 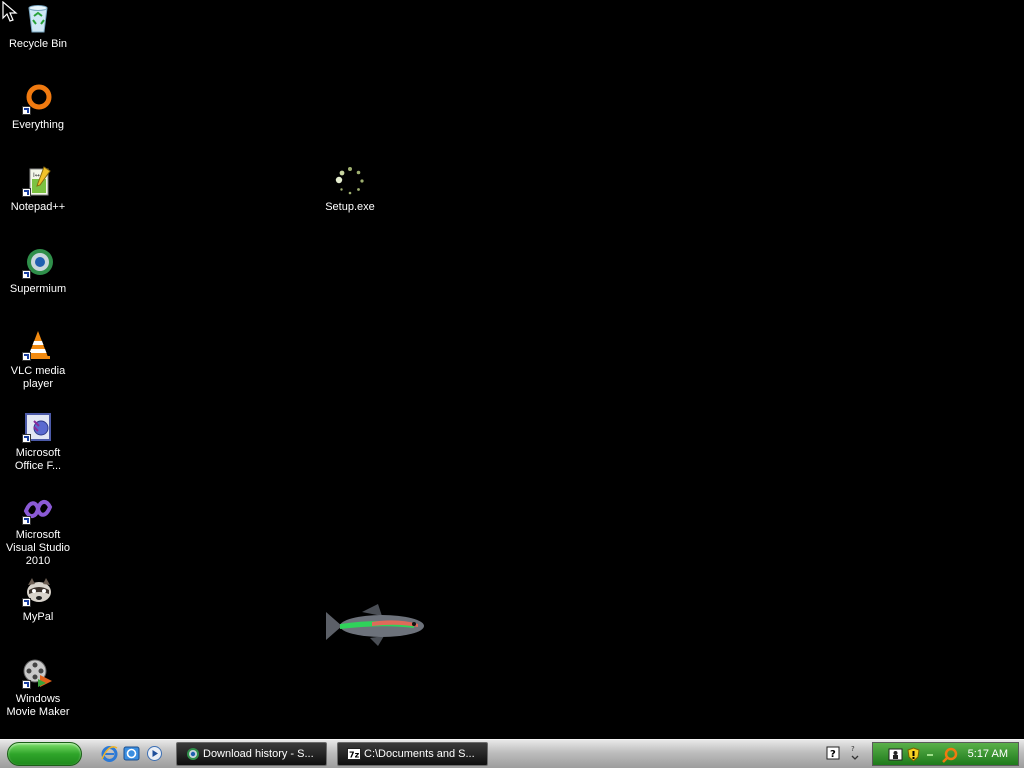 I want to click on desktop-icon-vlc: VLC media player, so click(x=38, y=360).